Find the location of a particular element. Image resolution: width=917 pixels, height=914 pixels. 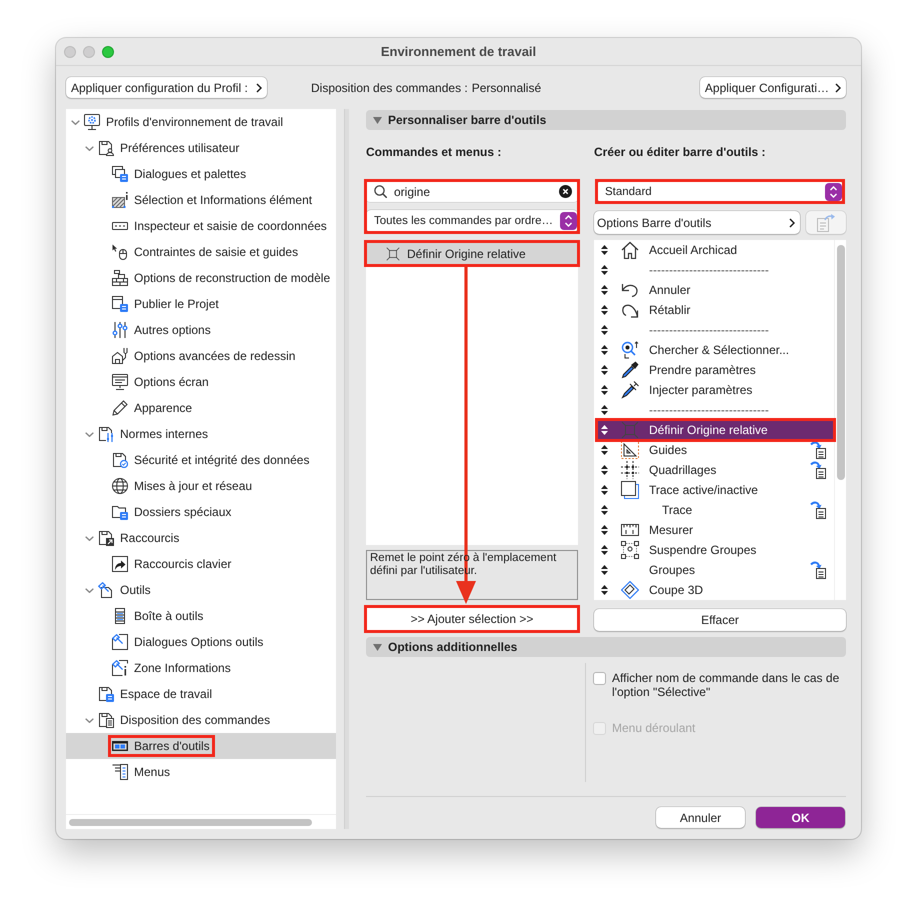

toolbar-item: Prendre paramètres is located at coordinates (715, 370).